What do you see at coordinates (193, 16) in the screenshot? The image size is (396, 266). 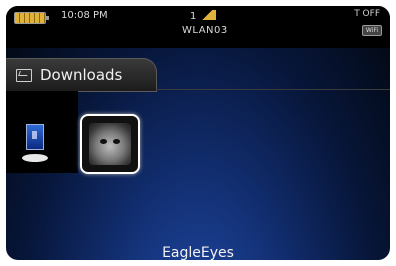 I see `signal-text: 1` at bounding box center [193, 16].